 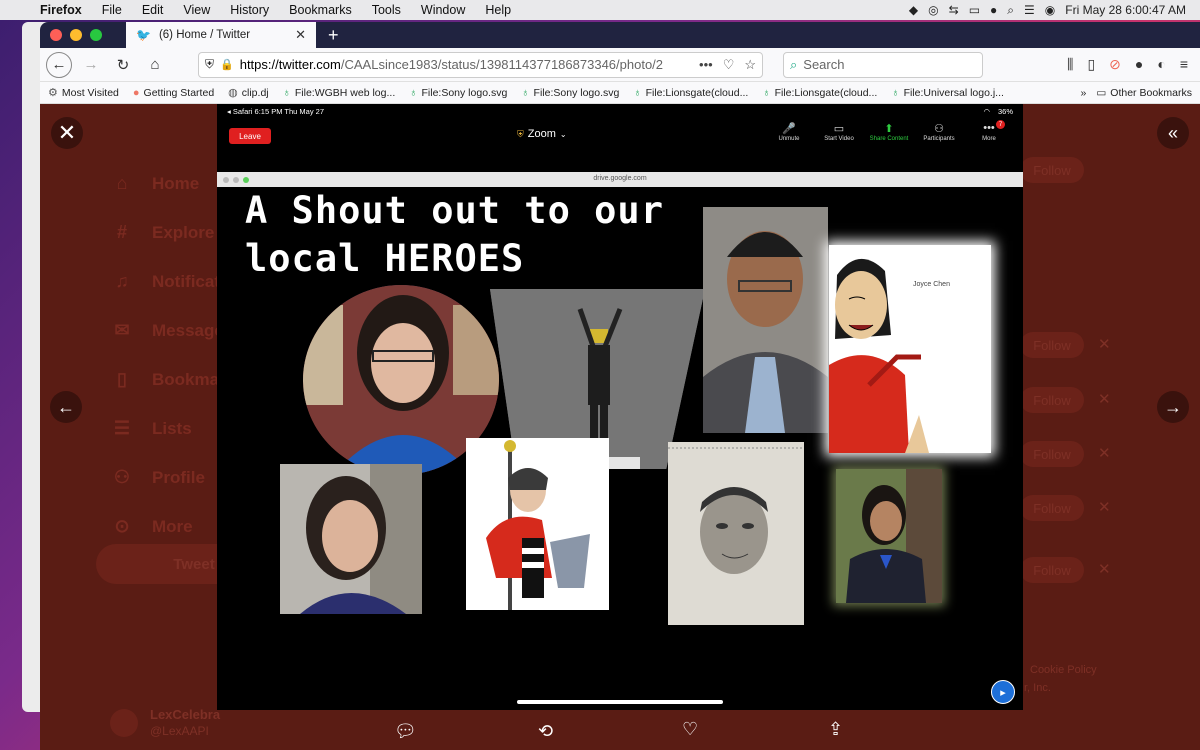 I want to click on reply-icon: 💬︎, so click(x=405, y=731).